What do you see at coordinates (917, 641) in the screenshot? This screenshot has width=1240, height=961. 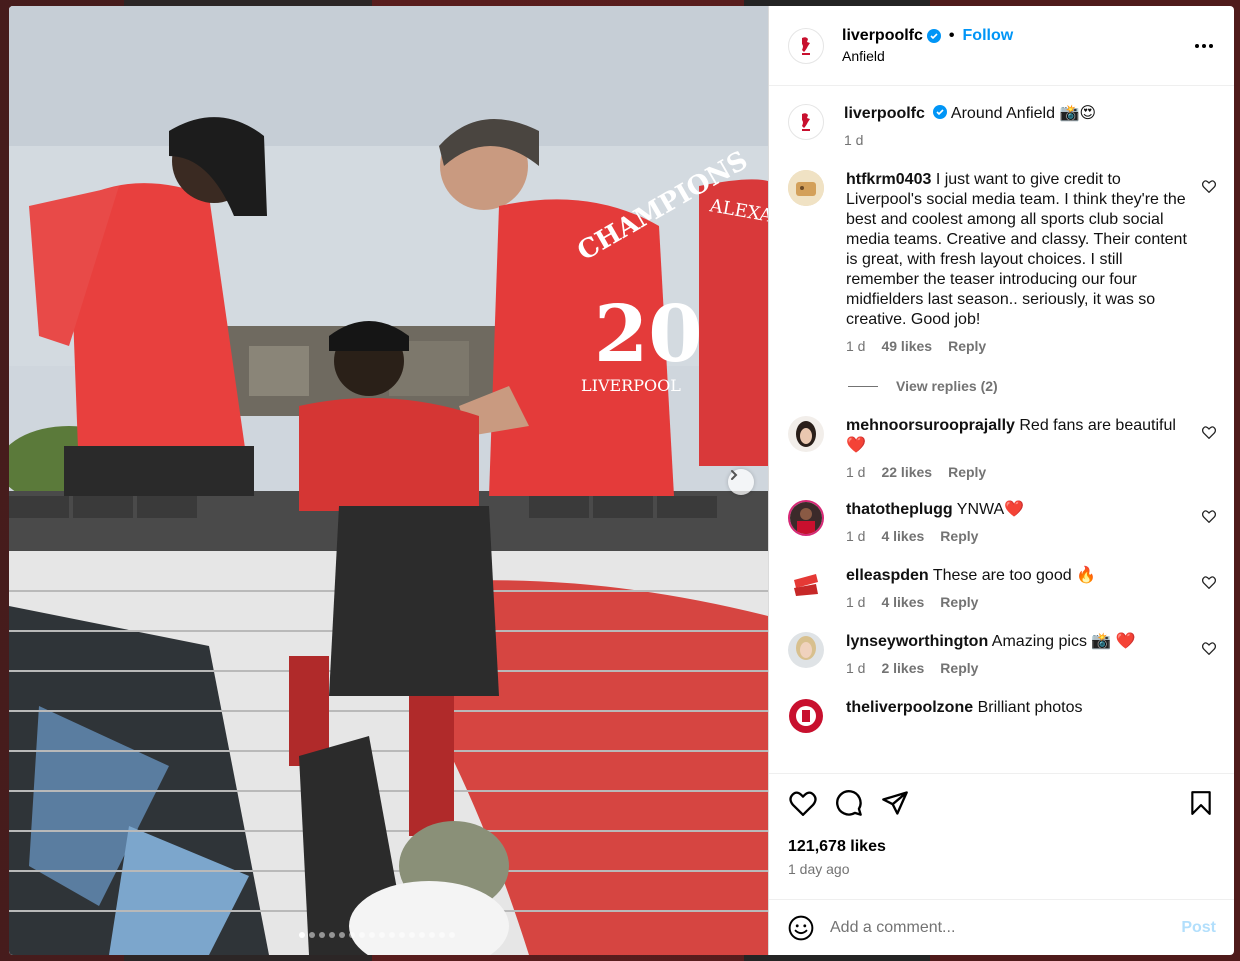 I see `comment-username: lynseyworthington` at bounding box center [917, 641].